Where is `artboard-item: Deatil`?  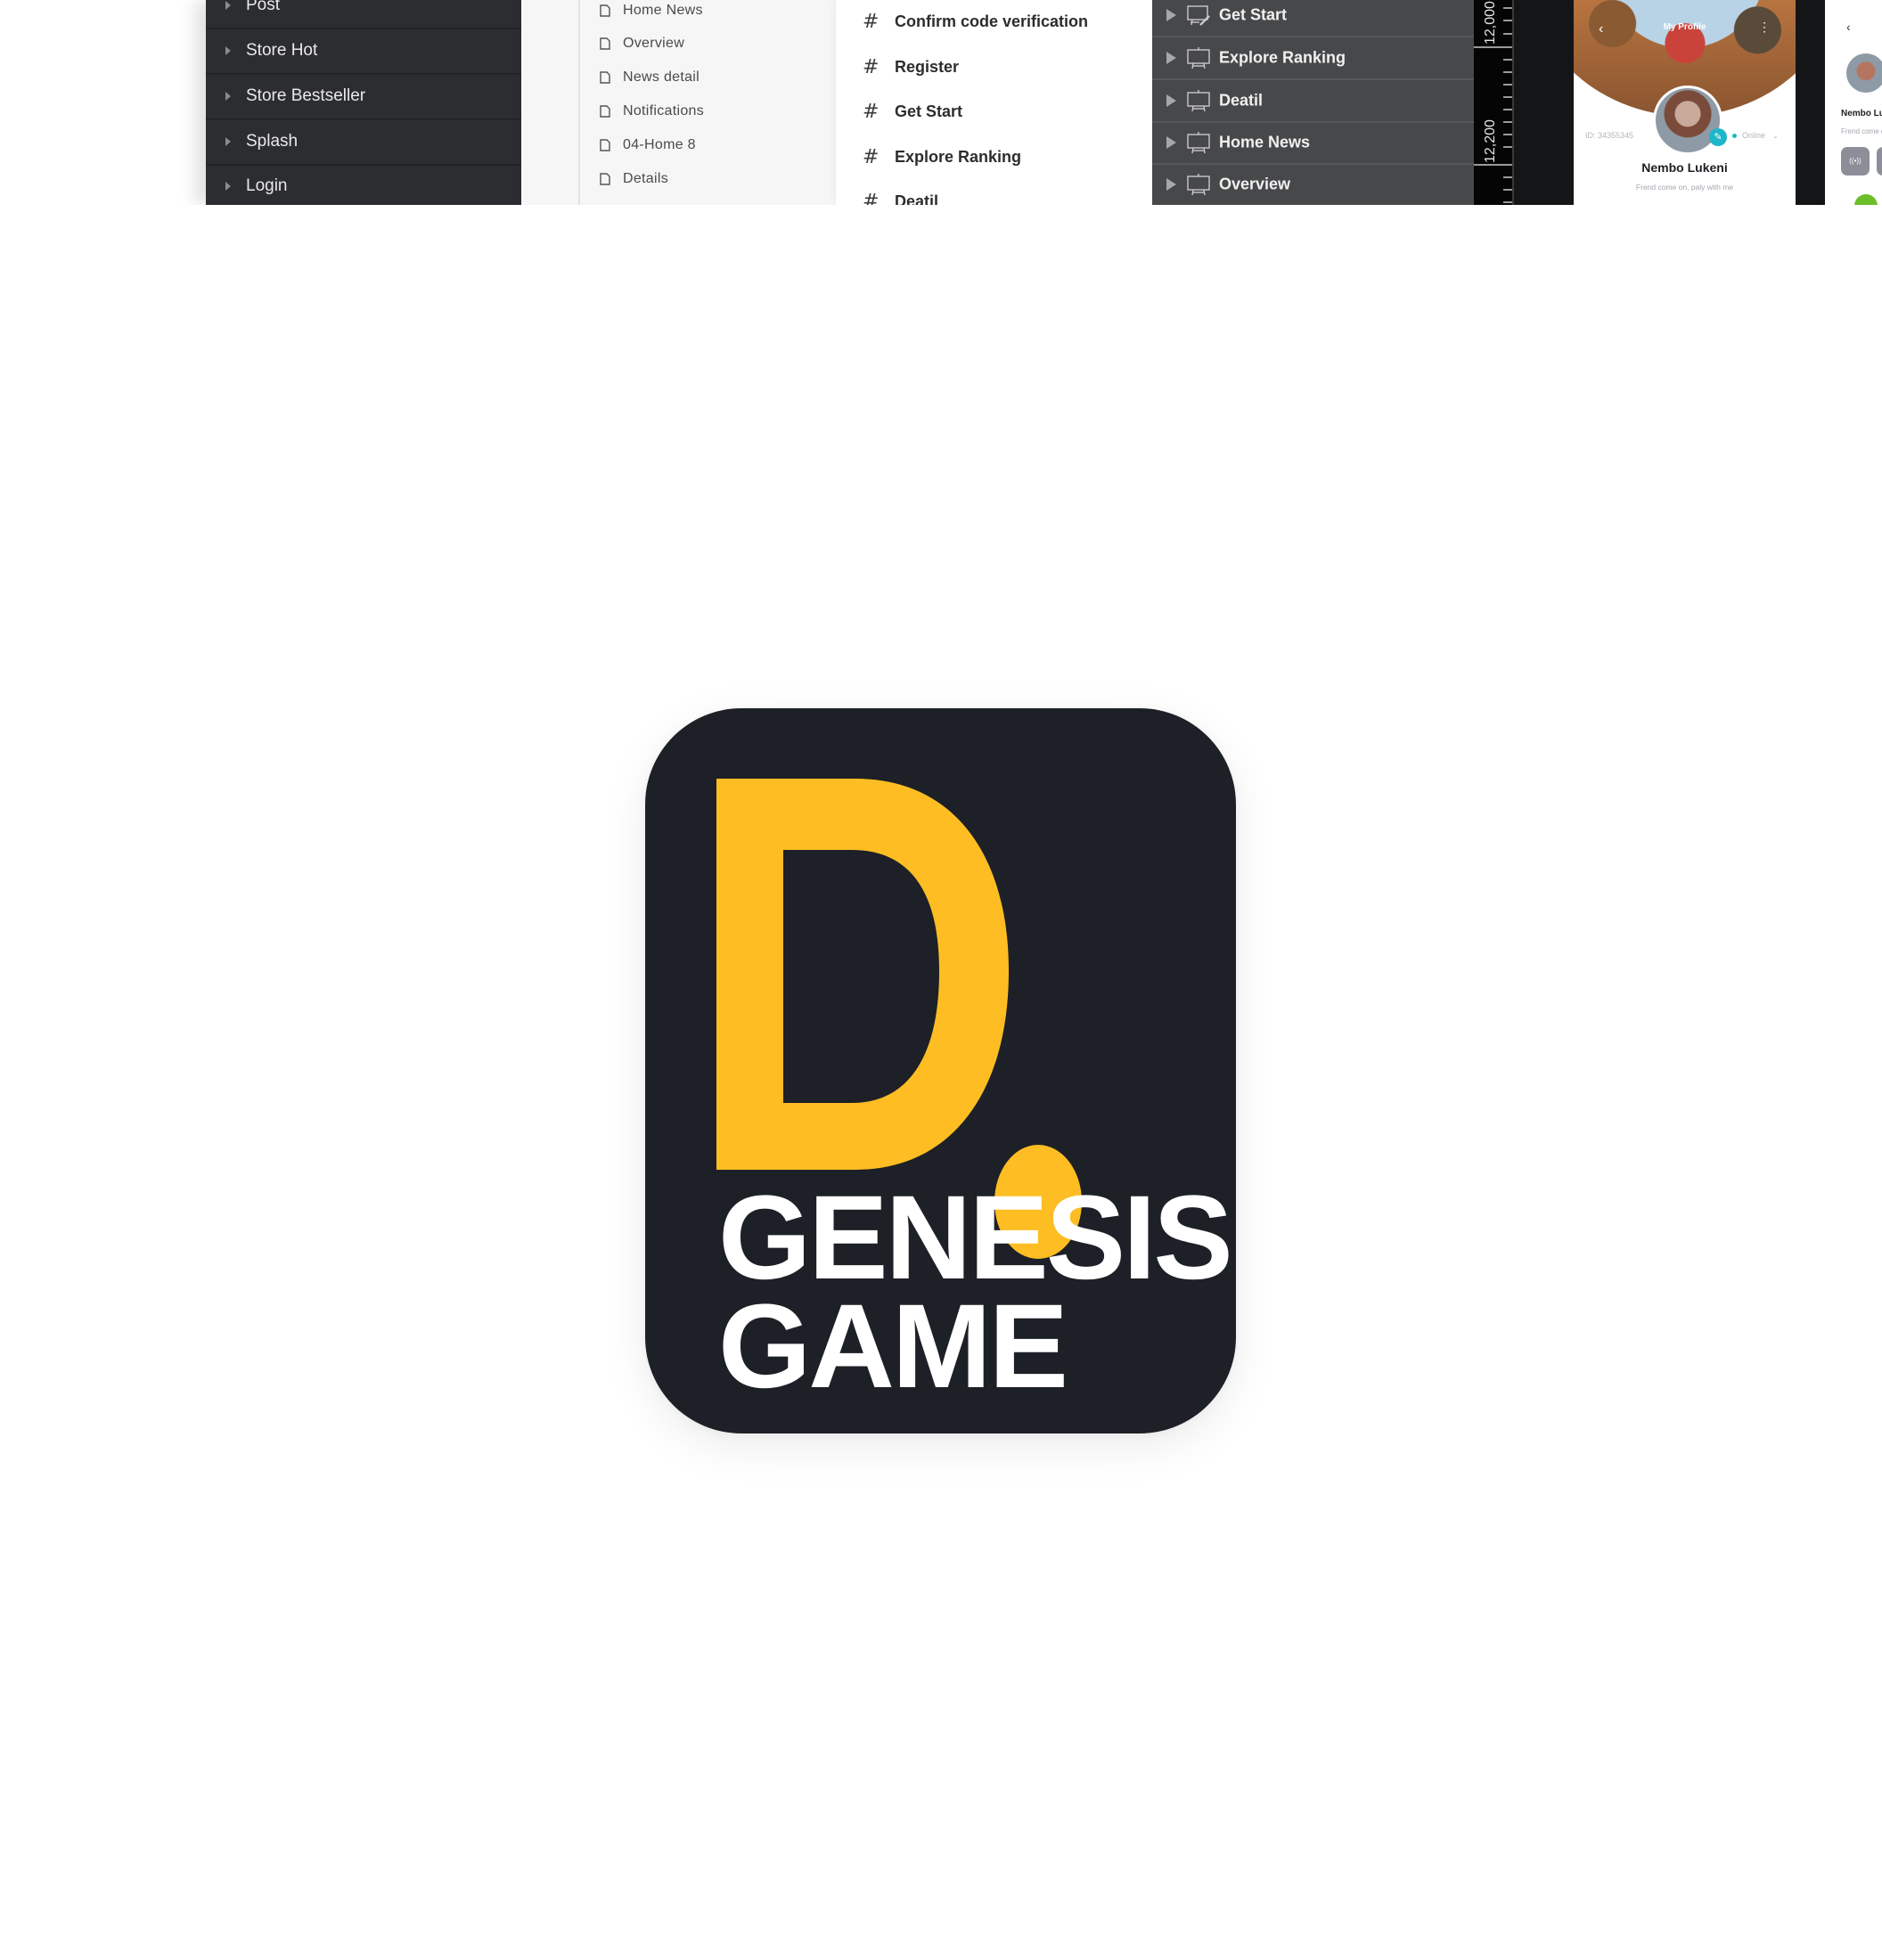
artboard-item: Deatil is located at coordinates (1313, 101).